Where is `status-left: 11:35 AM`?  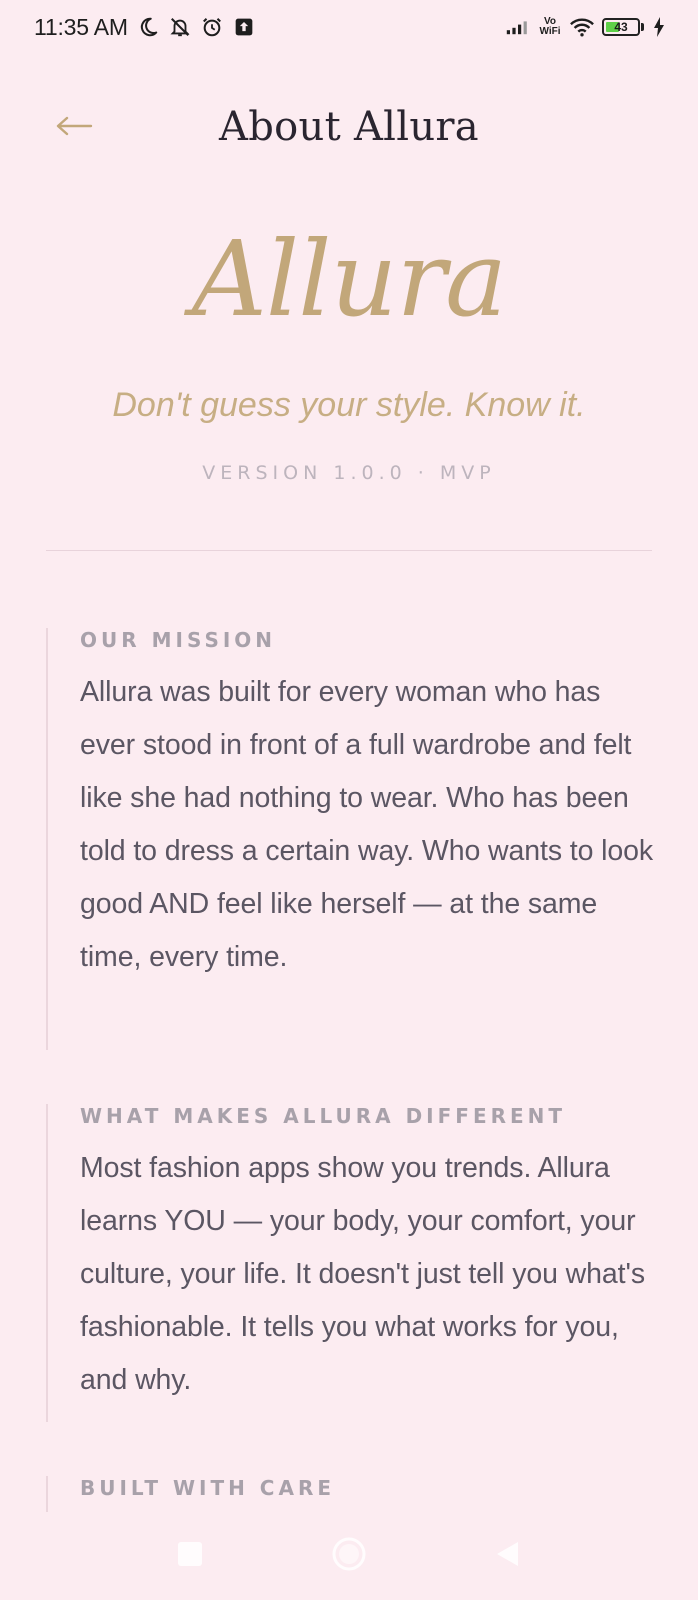 status-left: 11:35 AM is located at coordinates (145, 27).